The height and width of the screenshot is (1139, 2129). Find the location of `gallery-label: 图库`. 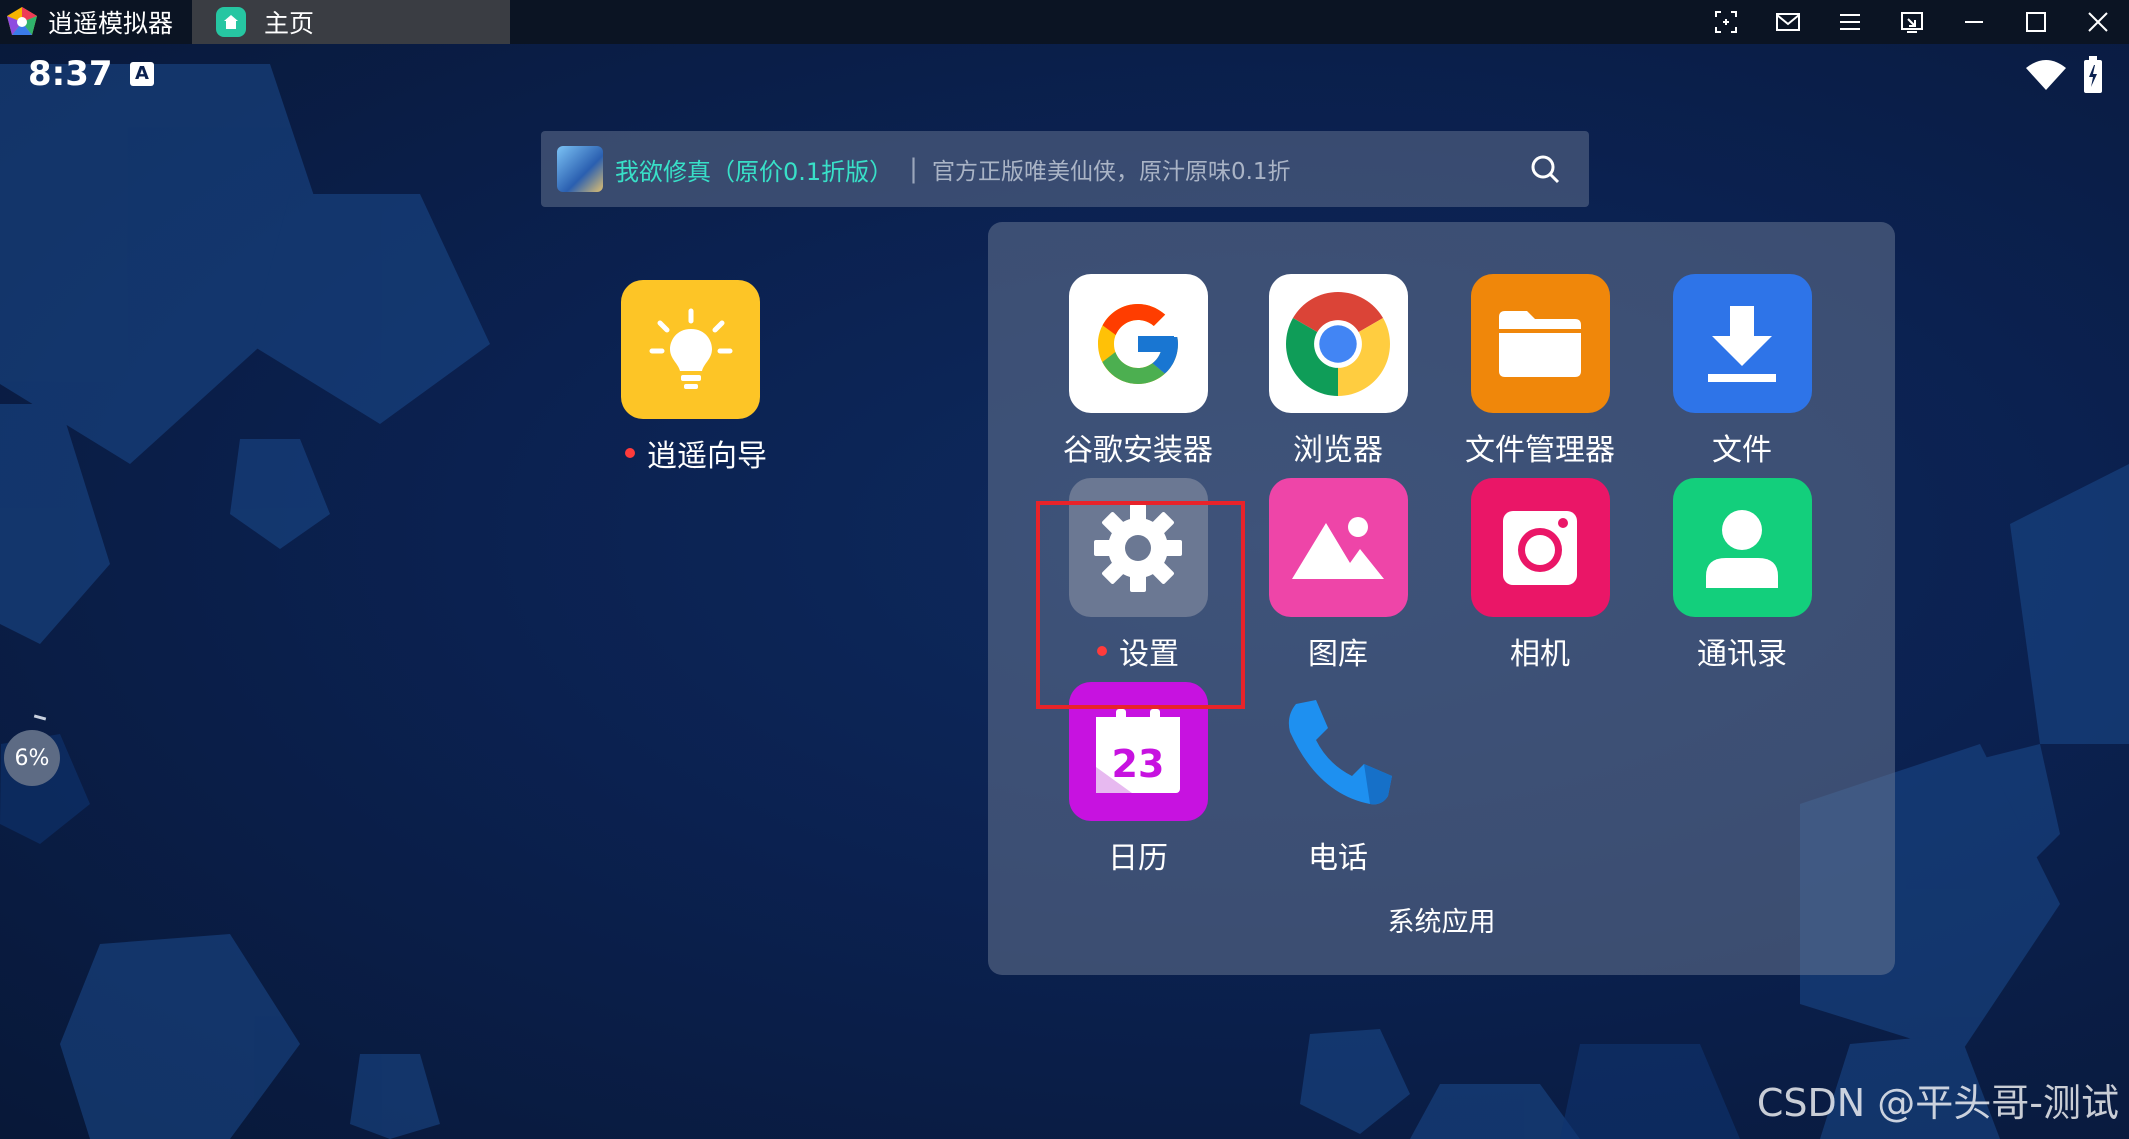

gallery-label: 图库 is located at coordinates (1338, 654).